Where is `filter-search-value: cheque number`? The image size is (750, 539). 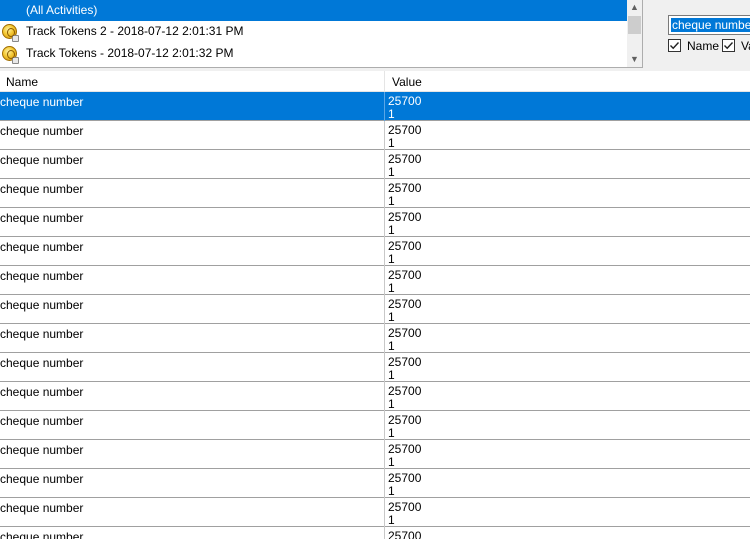
filter-search-value: cheque number is located at coordinates (710, 25).